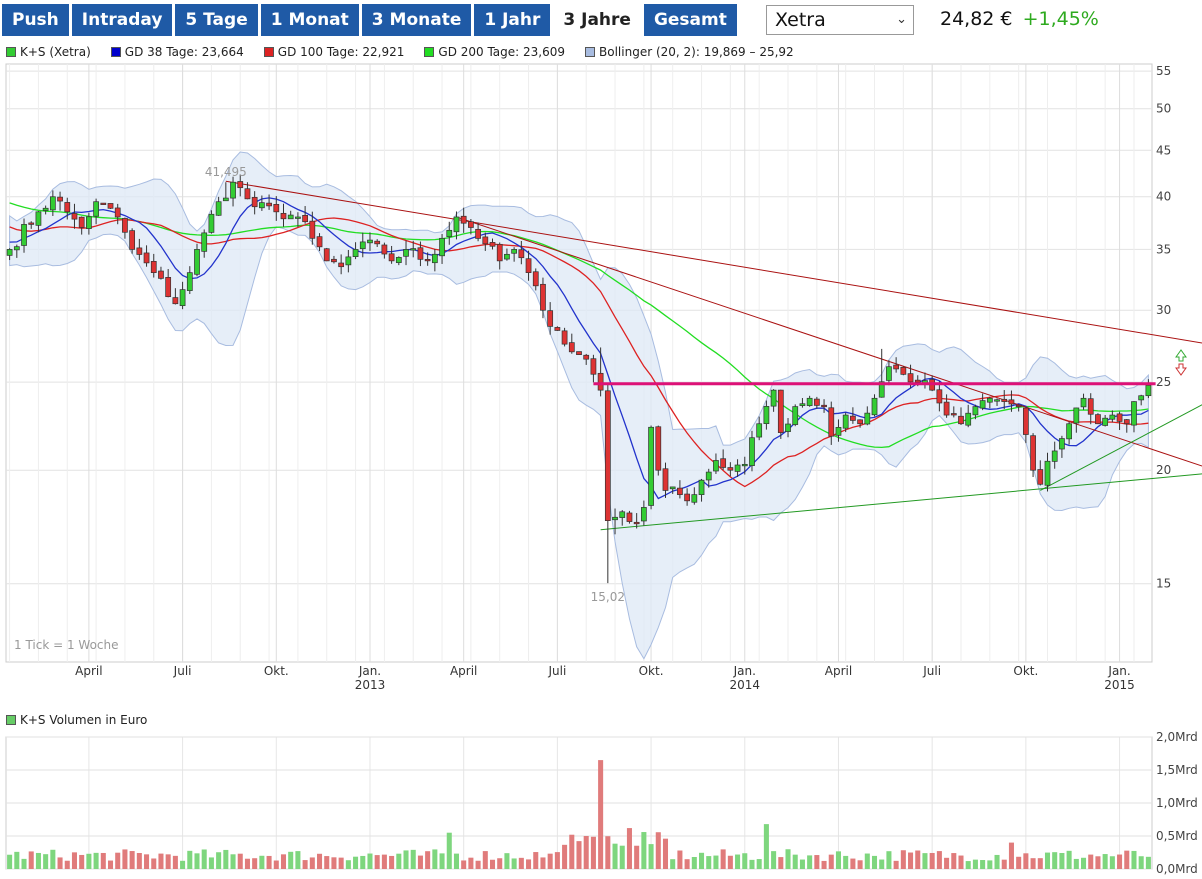  What do you see at coordinates (369, 671) in the screenshot?
I see `x-tick-label: Jan.` at bounding box center [369, 671].